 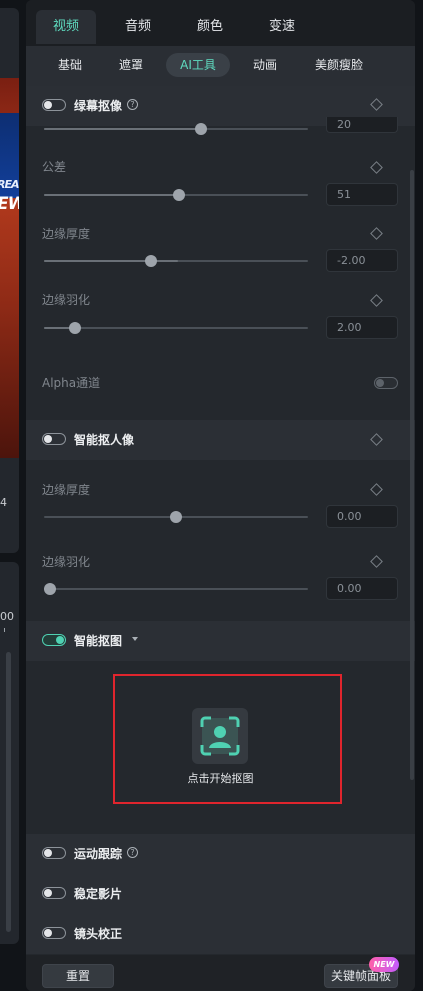 I want to click on lens-correction-toggle, so click(x=54, y=933).